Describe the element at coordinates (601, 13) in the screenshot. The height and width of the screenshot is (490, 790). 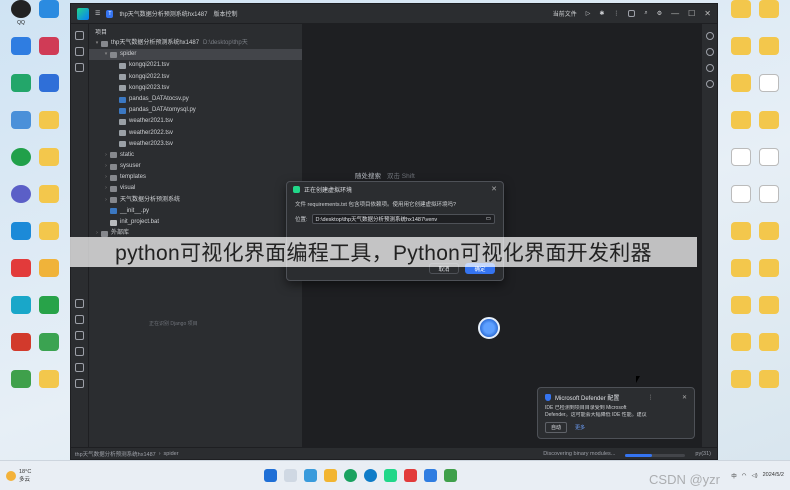
I see `debug-icon: ✱` at that location.